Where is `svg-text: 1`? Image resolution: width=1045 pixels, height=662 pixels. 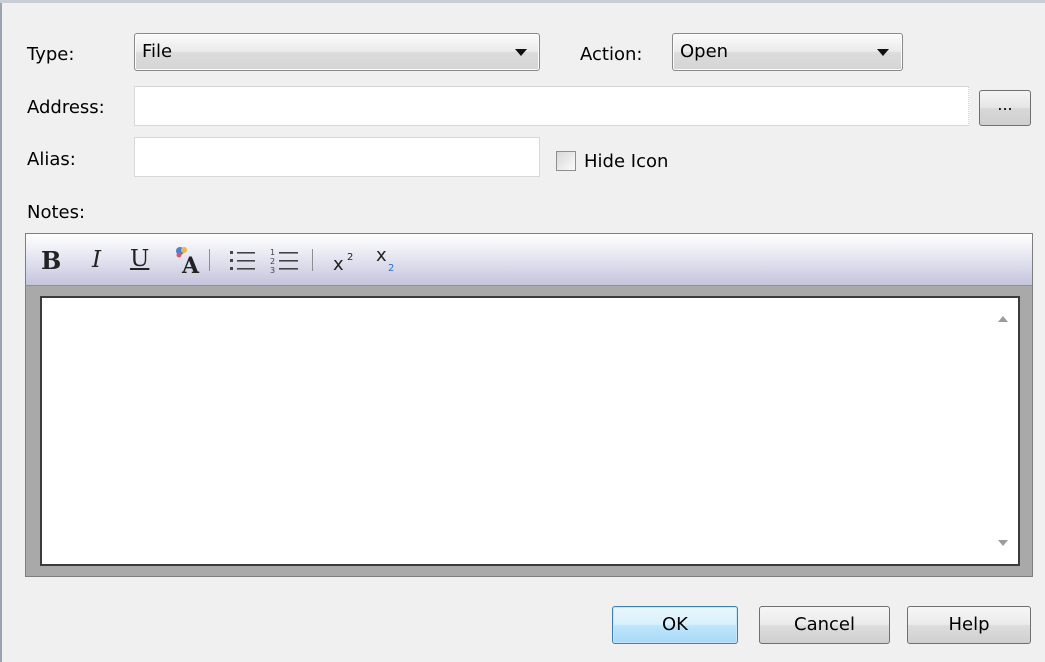
svg-text: 1 is located at coordinates (272, 252).